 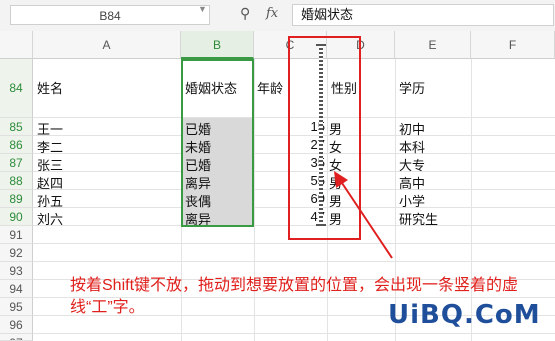 What do you see at coordinates (464, 315) in the screenshot?
I see `watermark-logo: UiBQ.CoM` at bounding box center [464, 315].